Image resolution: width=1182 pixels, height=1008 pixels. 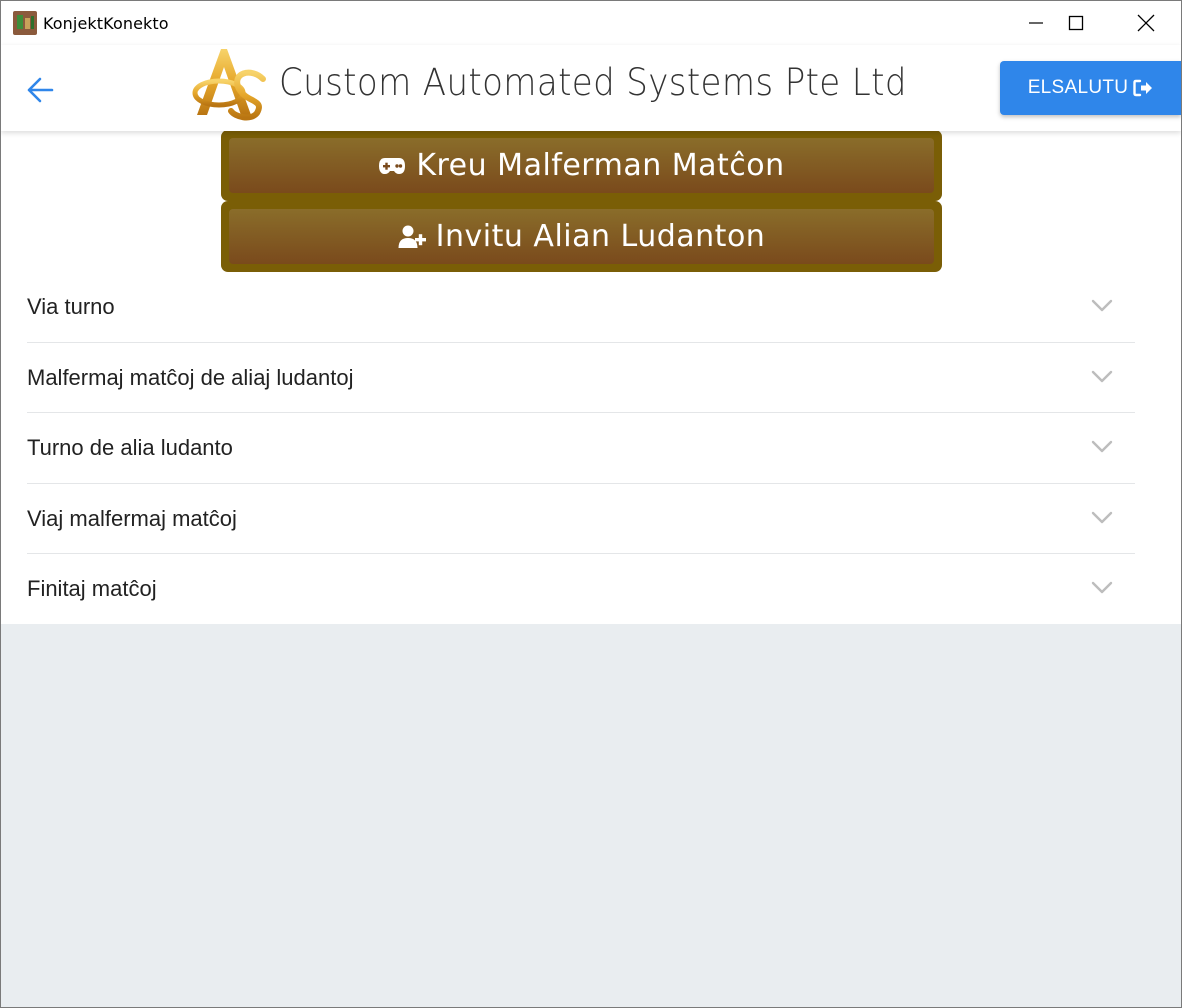 I want to click on company-name: Custom Automated Systems Pte Ltd, so click(x=593, y=82).